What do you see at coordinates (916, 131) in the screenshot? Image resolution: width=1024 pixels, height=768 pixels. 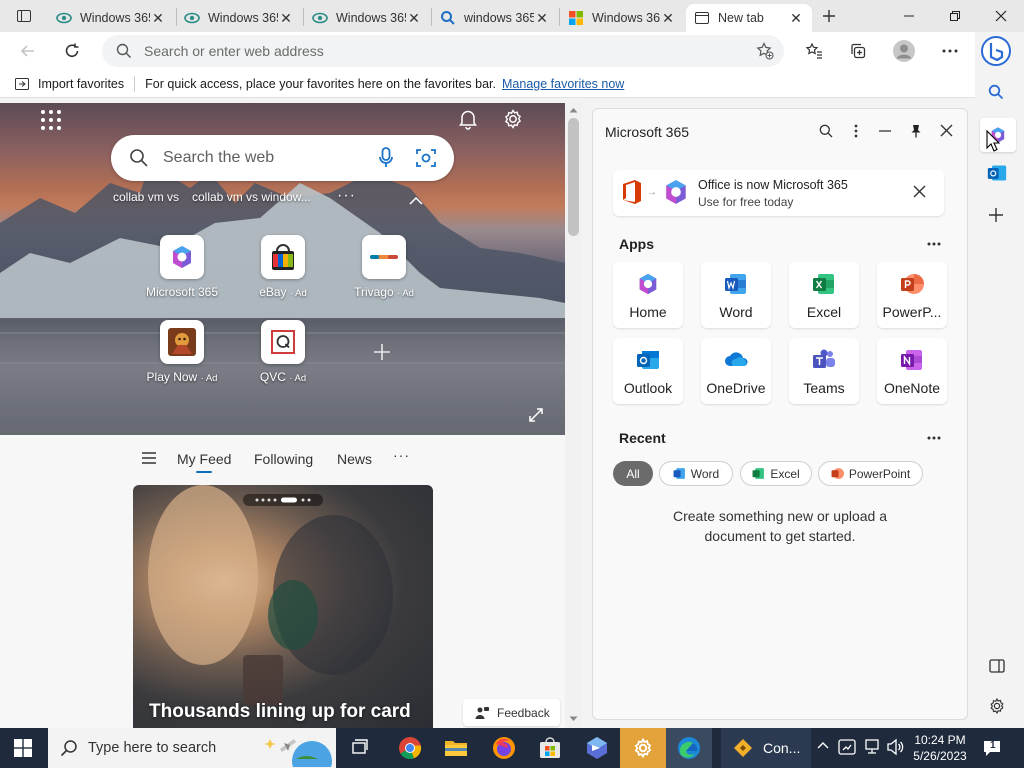 I see `pin-icon` at bounding box center [916, 131].